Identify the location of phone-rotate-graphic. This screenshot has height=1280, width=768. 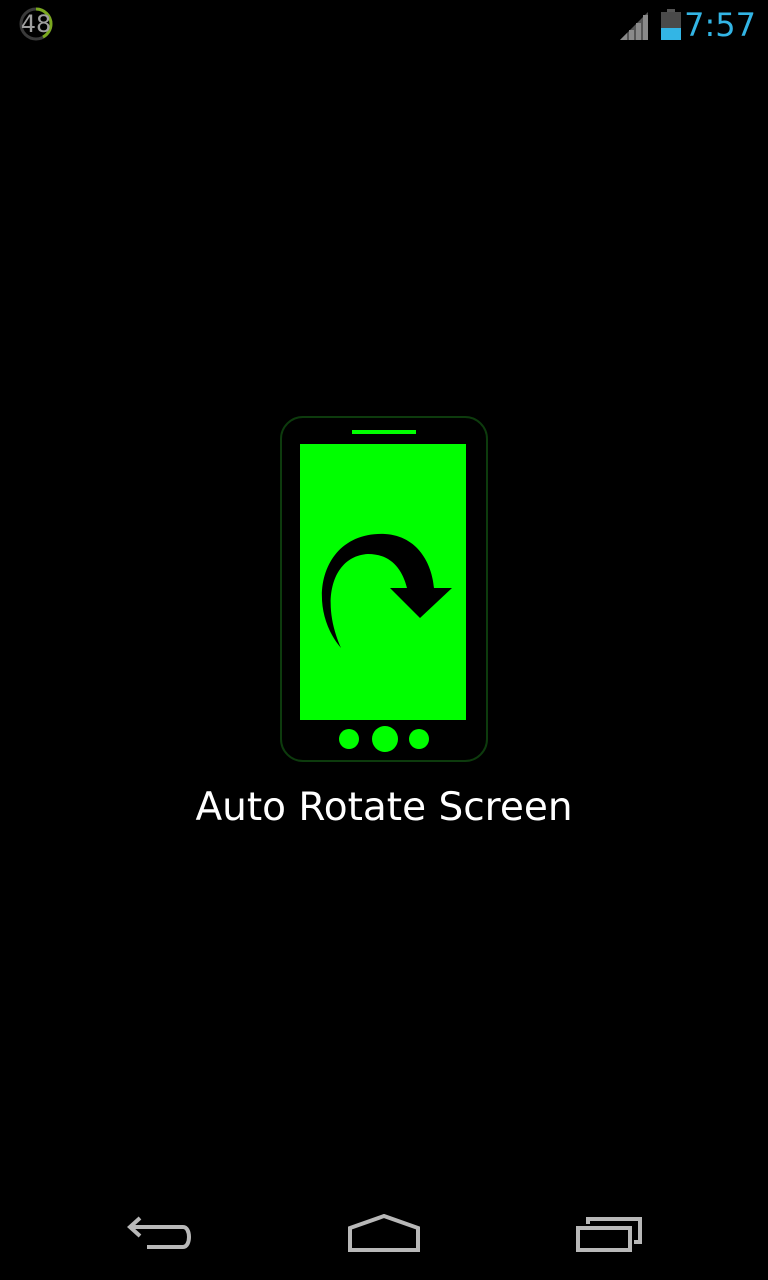
(384, 589).